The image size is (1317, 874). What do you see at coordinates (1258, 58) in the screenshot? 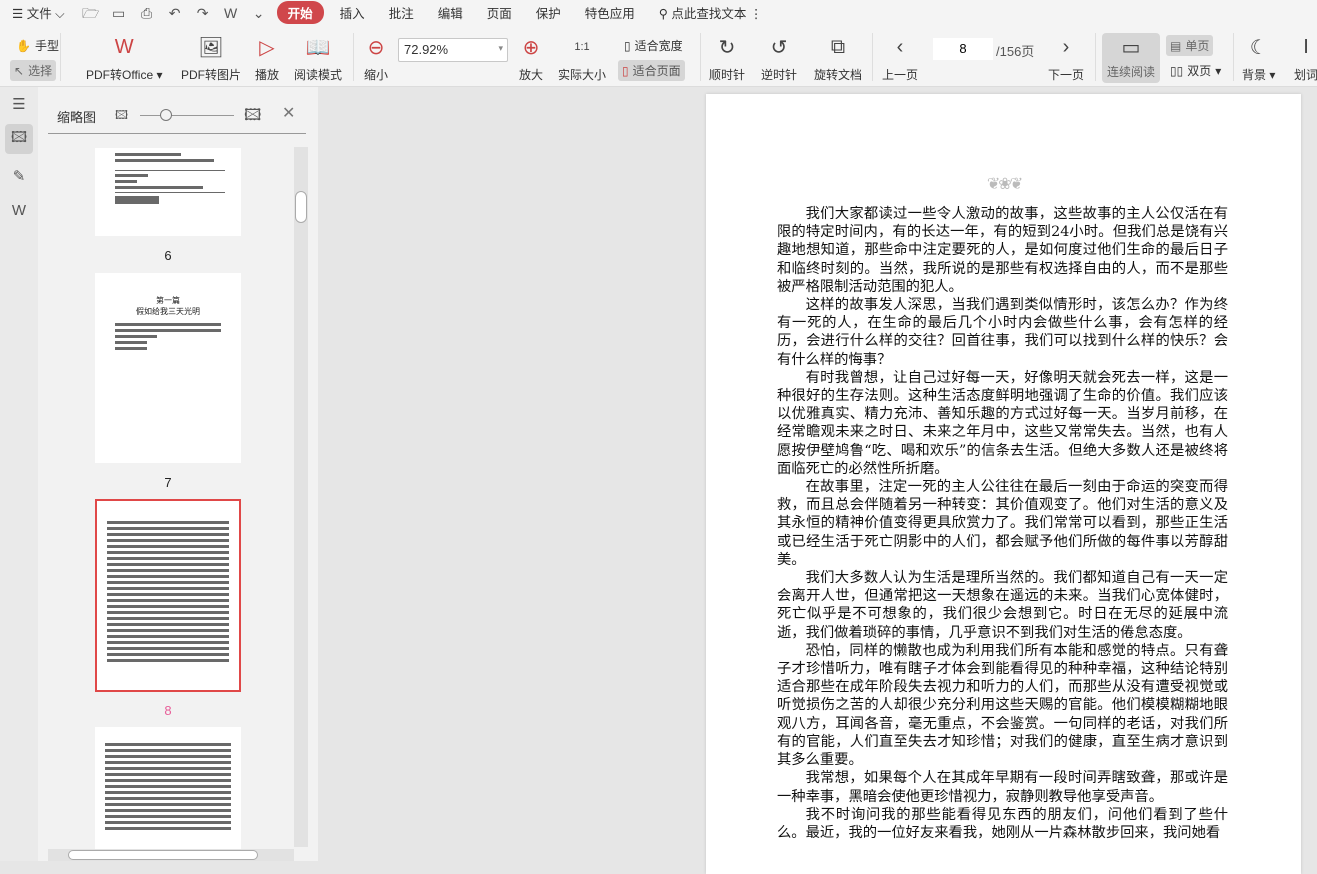
I see `background-button: ☾ 背景 ▾` at bounding box center [1258, 58].